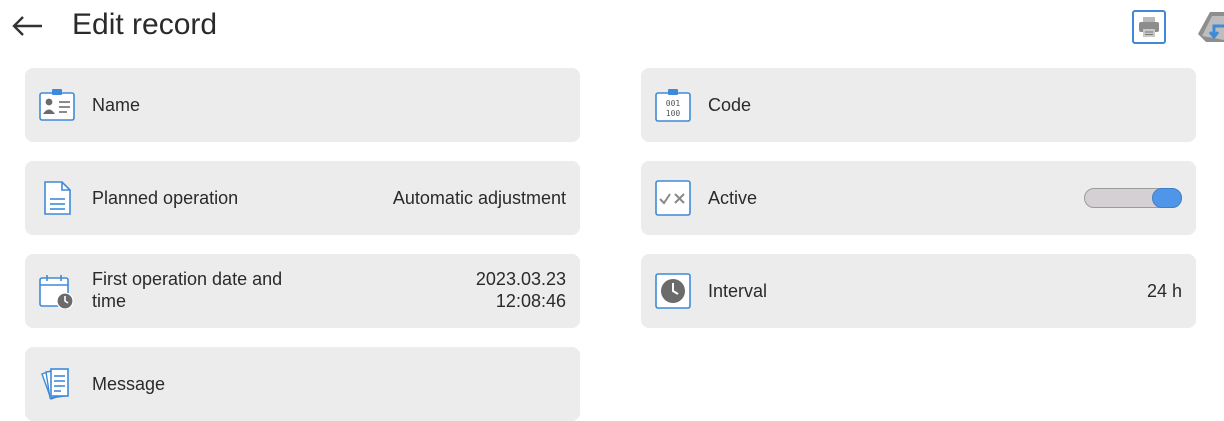 Image resolution: width=1224 pixels, height=421 pixels. Describe the element at coordinates (187, 279) in the screenshot. I see `first-operation-label-line1: First operation date and` at that location.